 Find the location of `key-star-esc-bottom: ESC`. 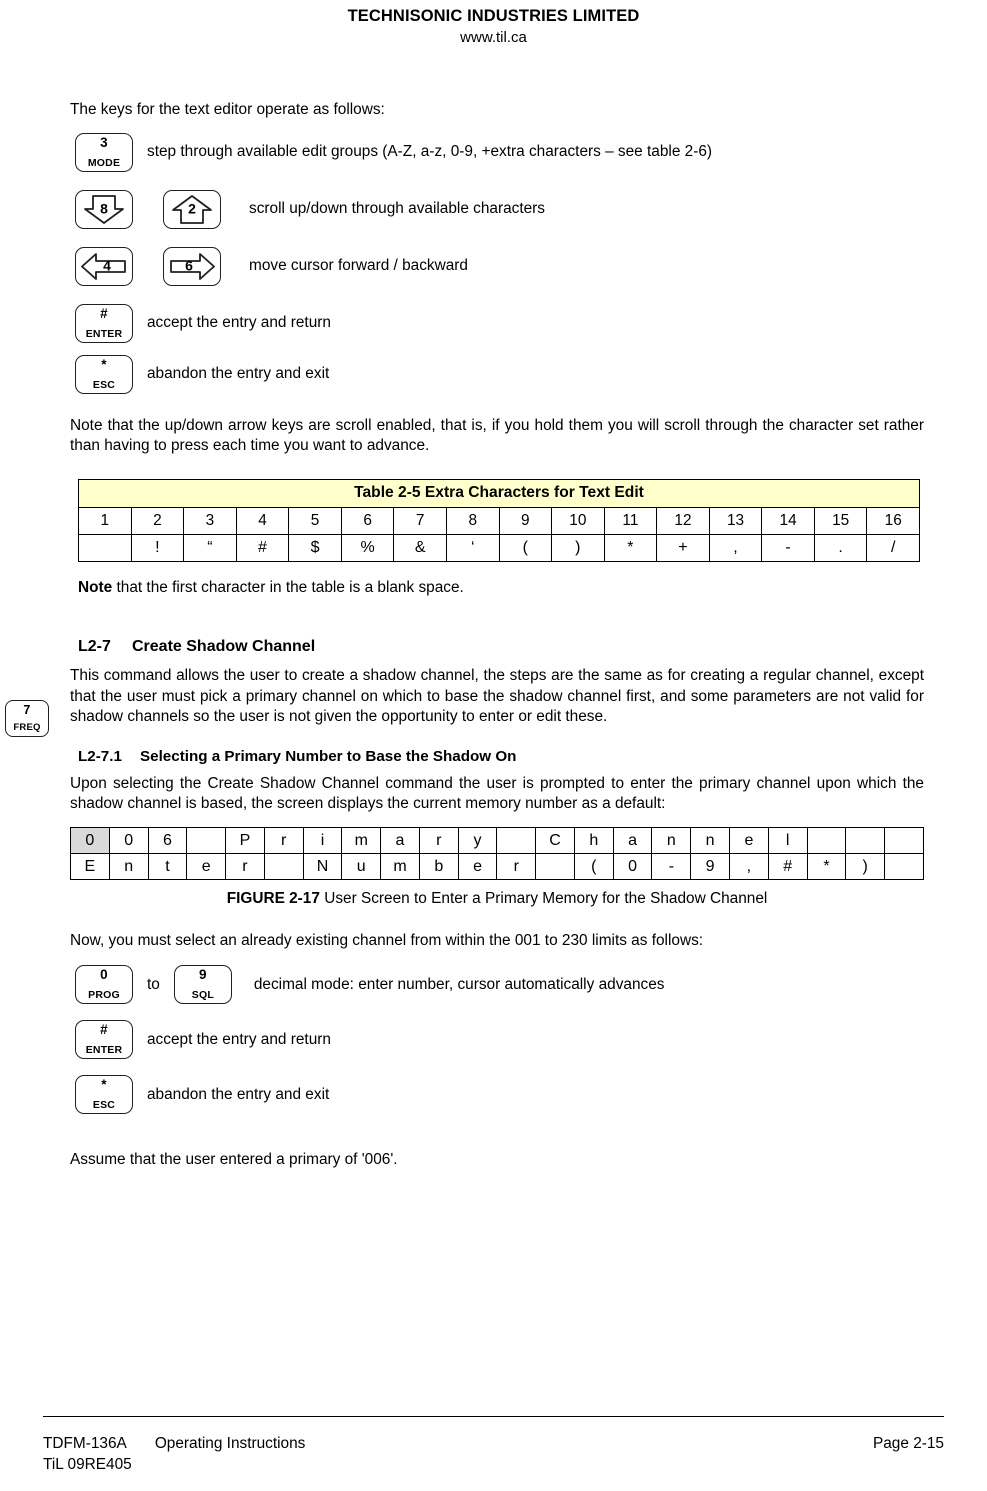

key-star-esc-bottom: ESC is located at coordinates (104, 384).